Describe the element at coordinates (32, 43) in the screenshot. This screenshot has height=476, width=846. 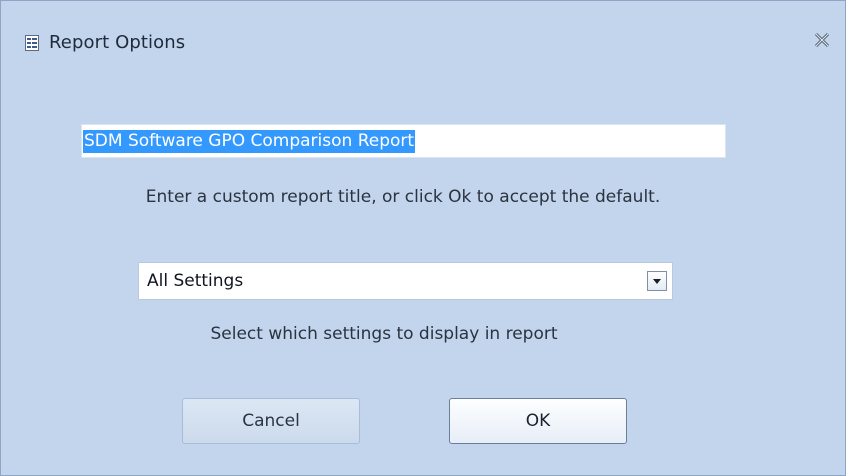
I see `report-icon` at that location.